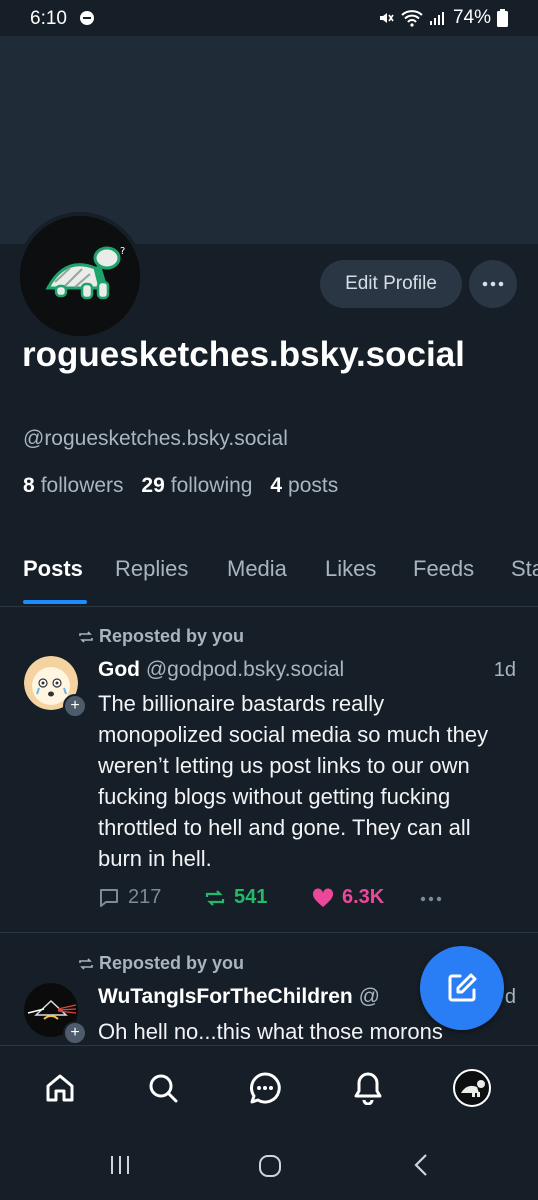 The image size is (538, 1200). I want to click on post-more-button, so click(431, 899).